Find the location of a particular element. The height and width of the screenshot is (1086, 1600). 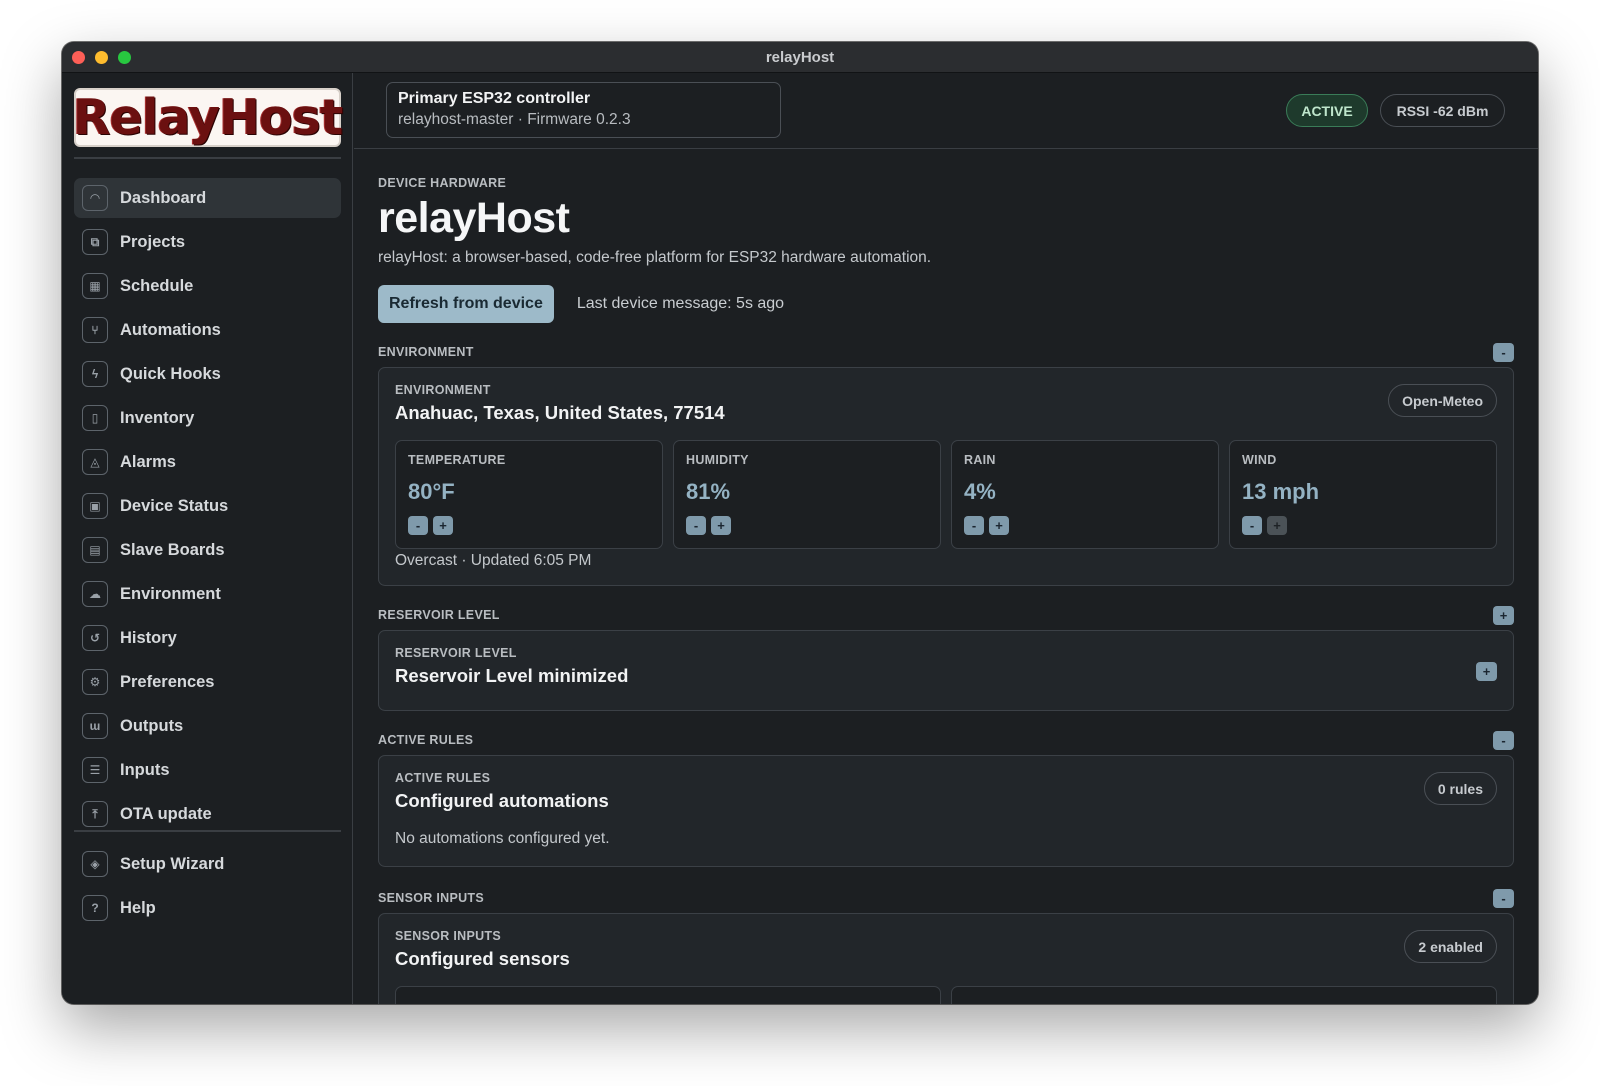

sidebar-item-label: Environment is located at coordinates (170, 593).